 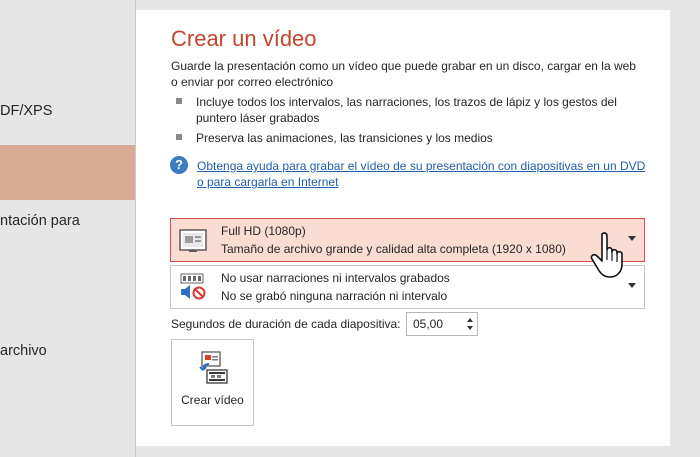 I want to click on seconds-stepper: 05,00, so click(x=442, y=324).